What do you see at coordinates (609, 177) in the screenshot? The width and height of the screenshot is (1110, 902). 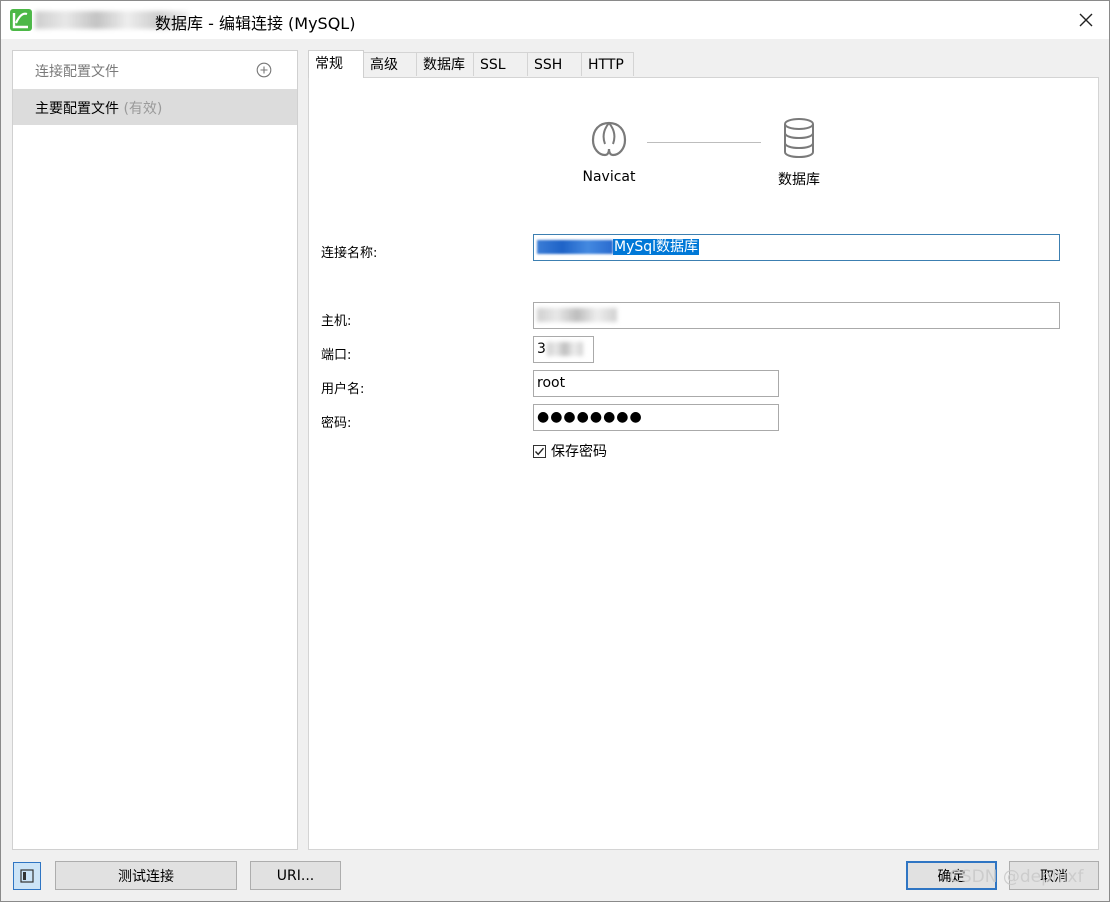 I see `navicat-label: Navicat` at bounding box center [609, 177].